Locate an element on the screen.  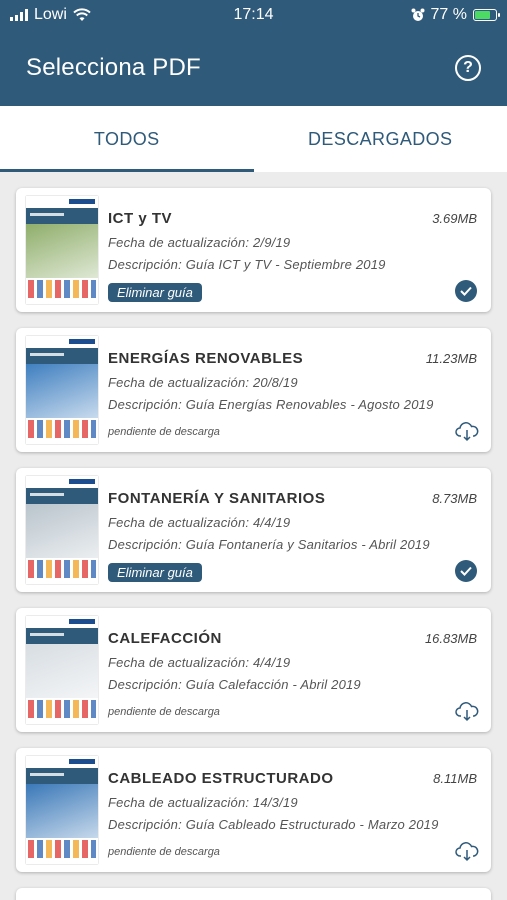
signal-icon is located at coordinates (19, 15).